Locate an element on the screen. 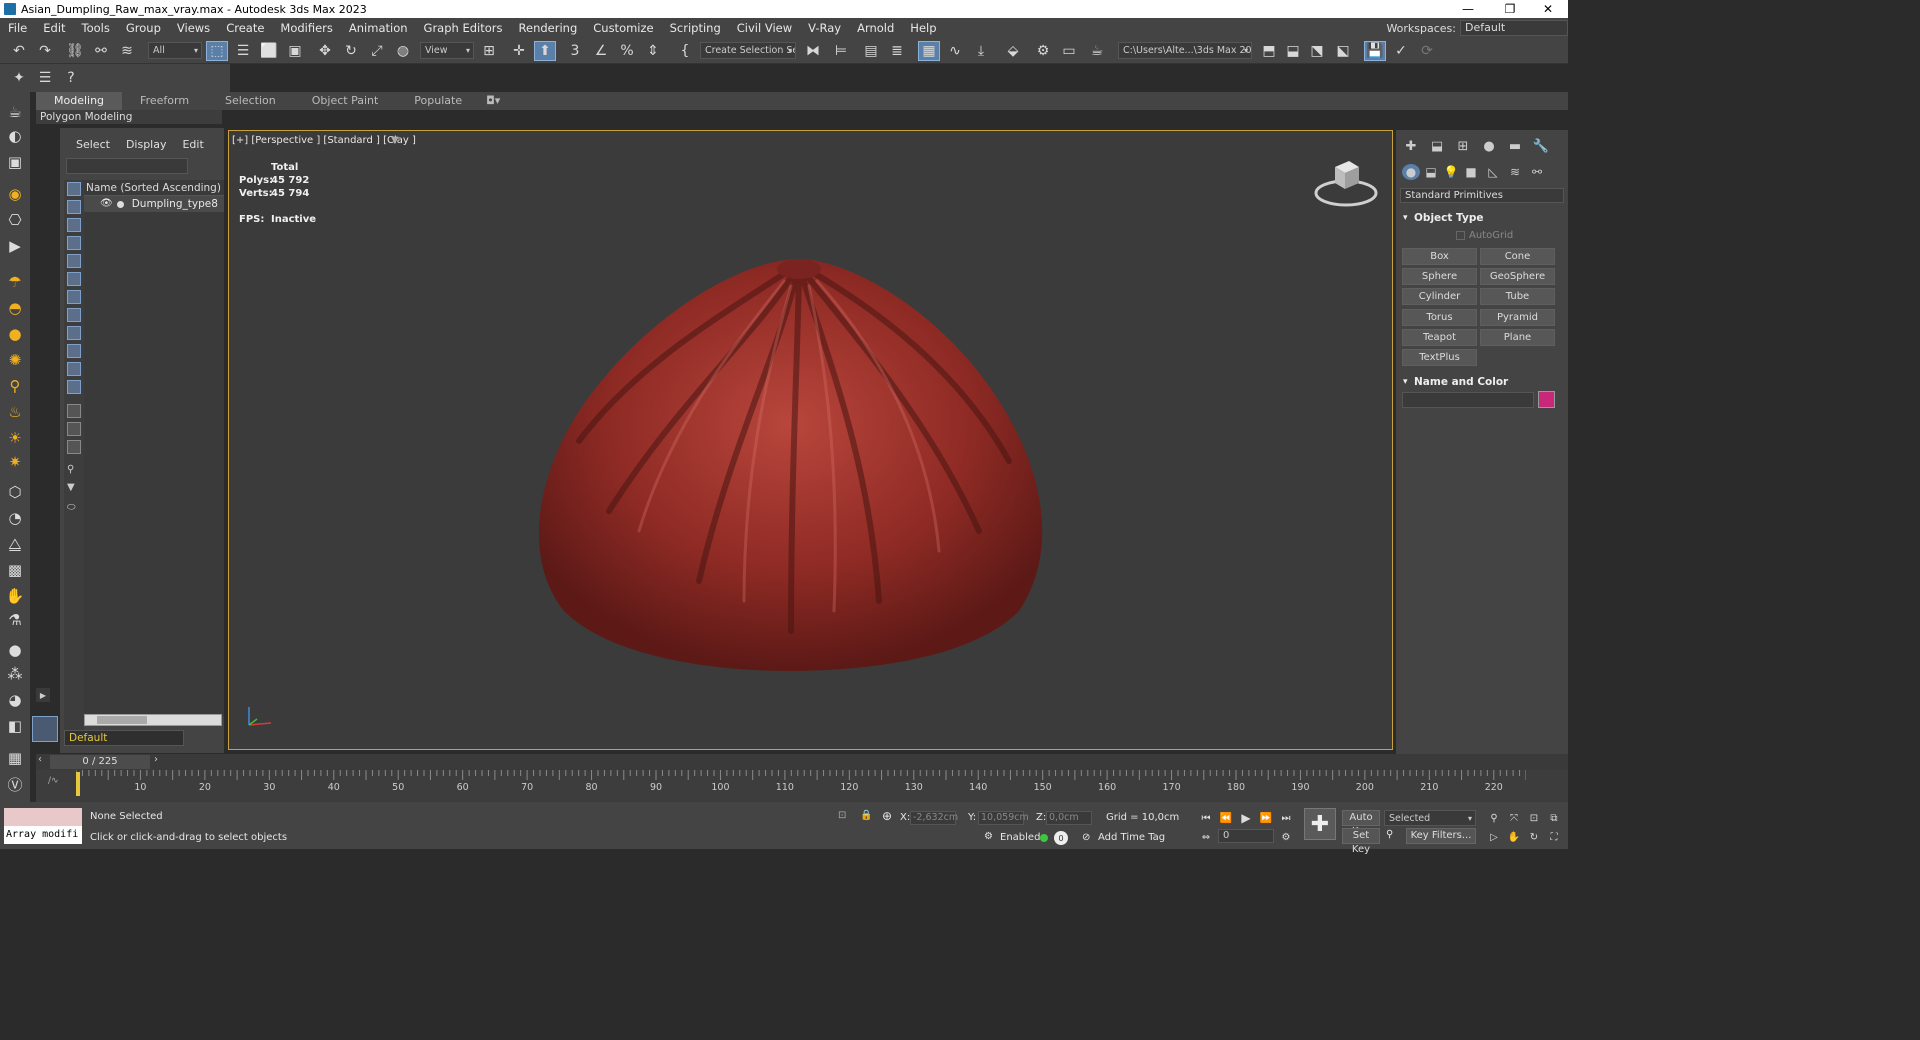  torus-button: Torus is located at coordinates (1439, 317).